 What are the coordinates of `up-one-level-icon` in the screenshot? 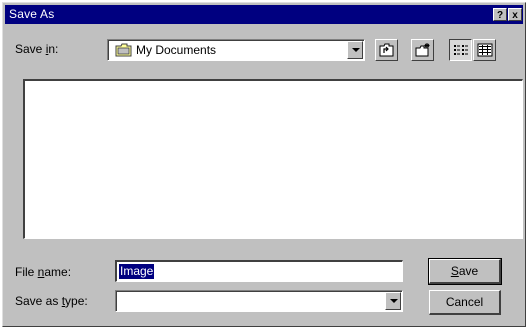 It's located at (387, 50).